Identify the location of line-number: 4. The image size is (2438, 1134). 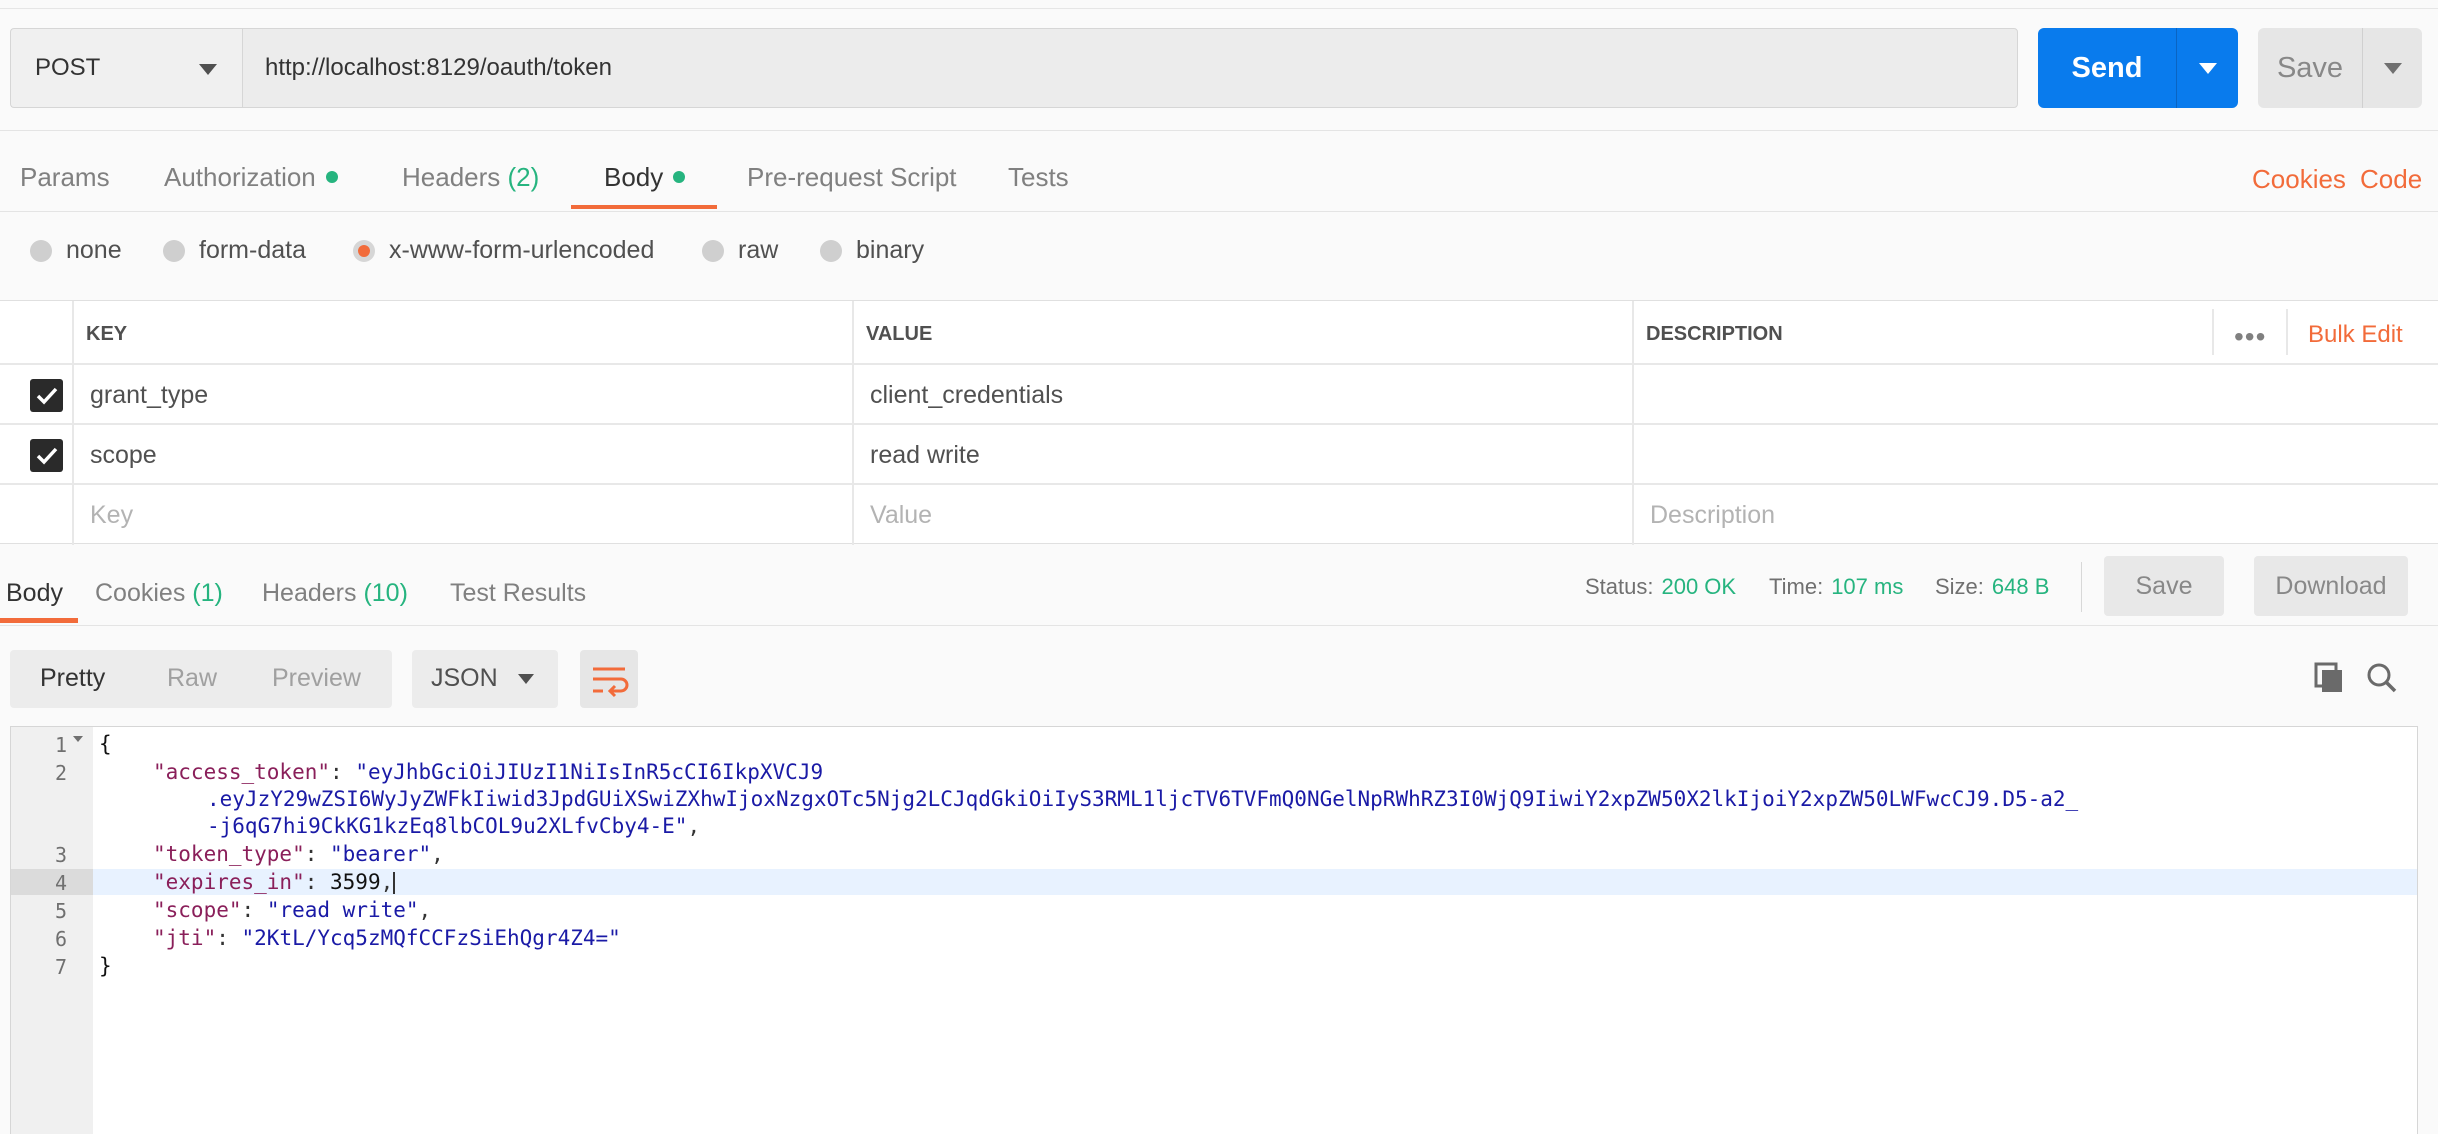
(60, 883).